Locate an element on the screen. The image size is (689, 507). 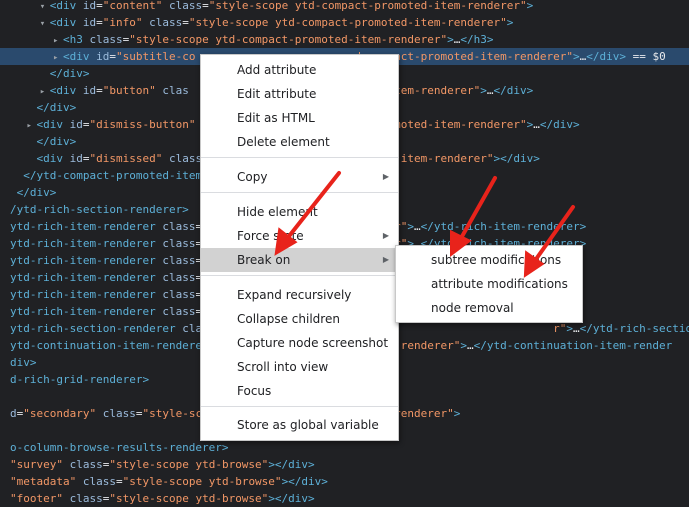
menu-item-delete-element: Delete element is located at coordinates (299, 142).